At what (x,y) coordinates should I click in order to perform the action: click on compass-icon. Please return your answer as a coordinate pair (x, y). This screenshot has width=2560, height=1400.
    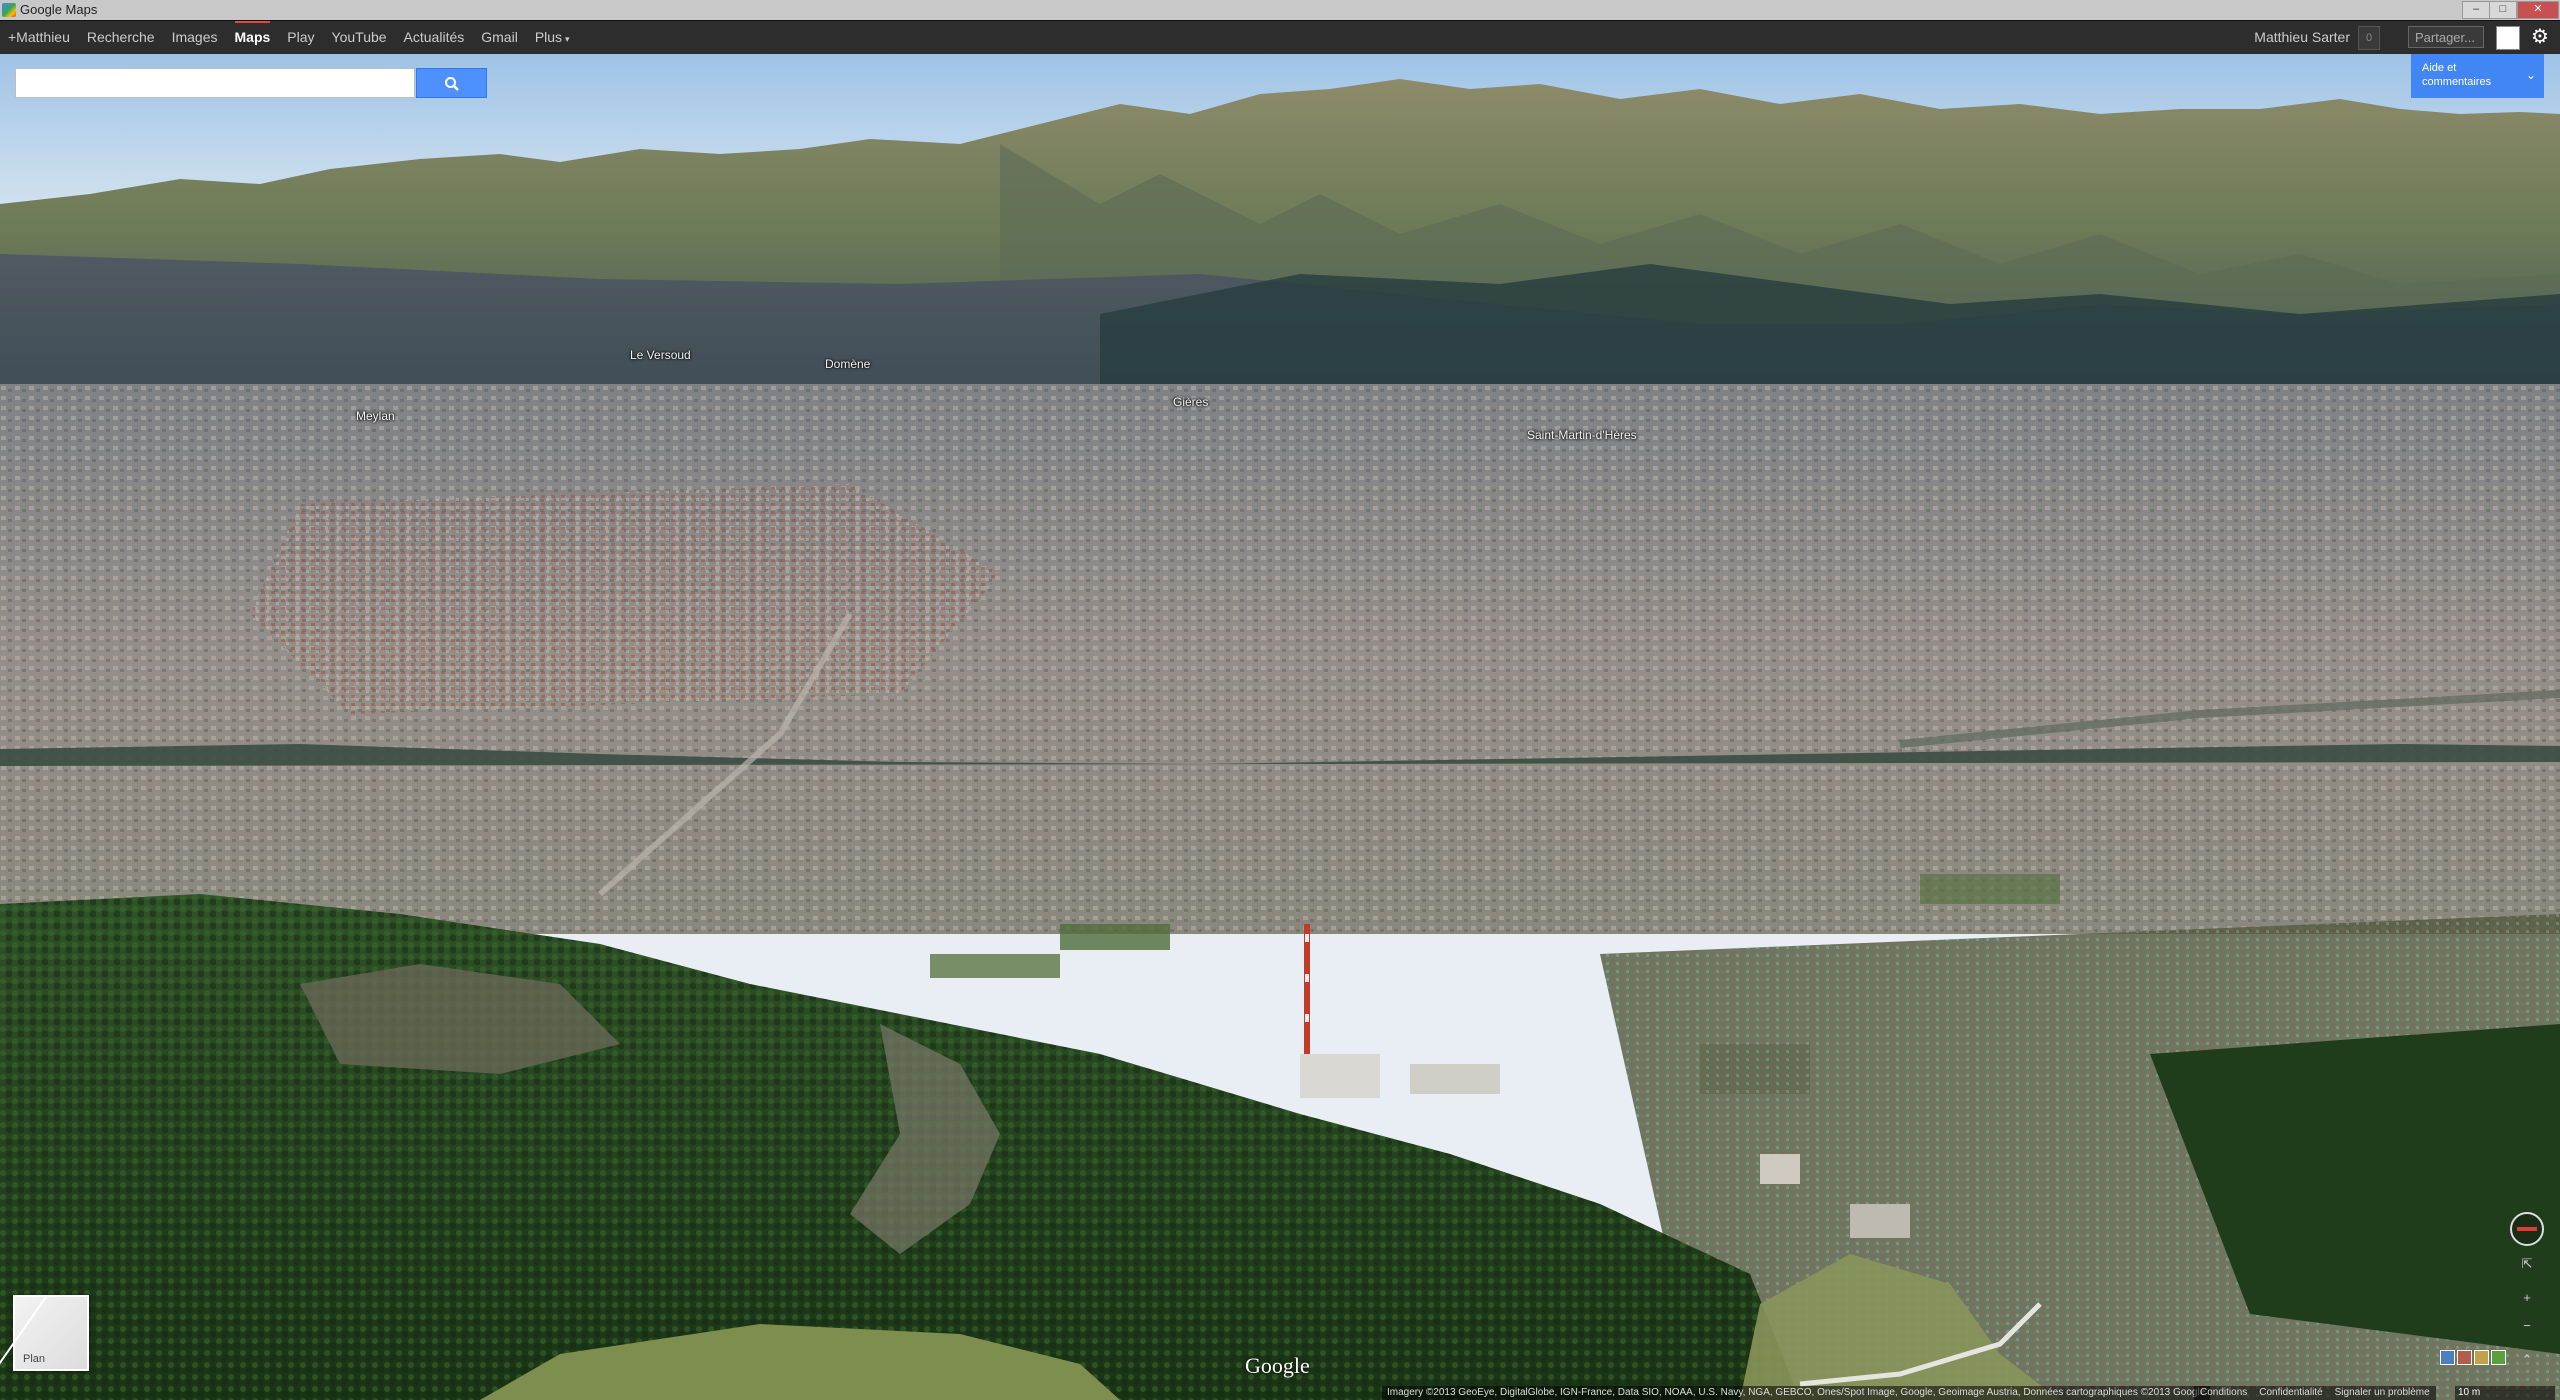
    Looking at the image, I should click on (2527, 1229).